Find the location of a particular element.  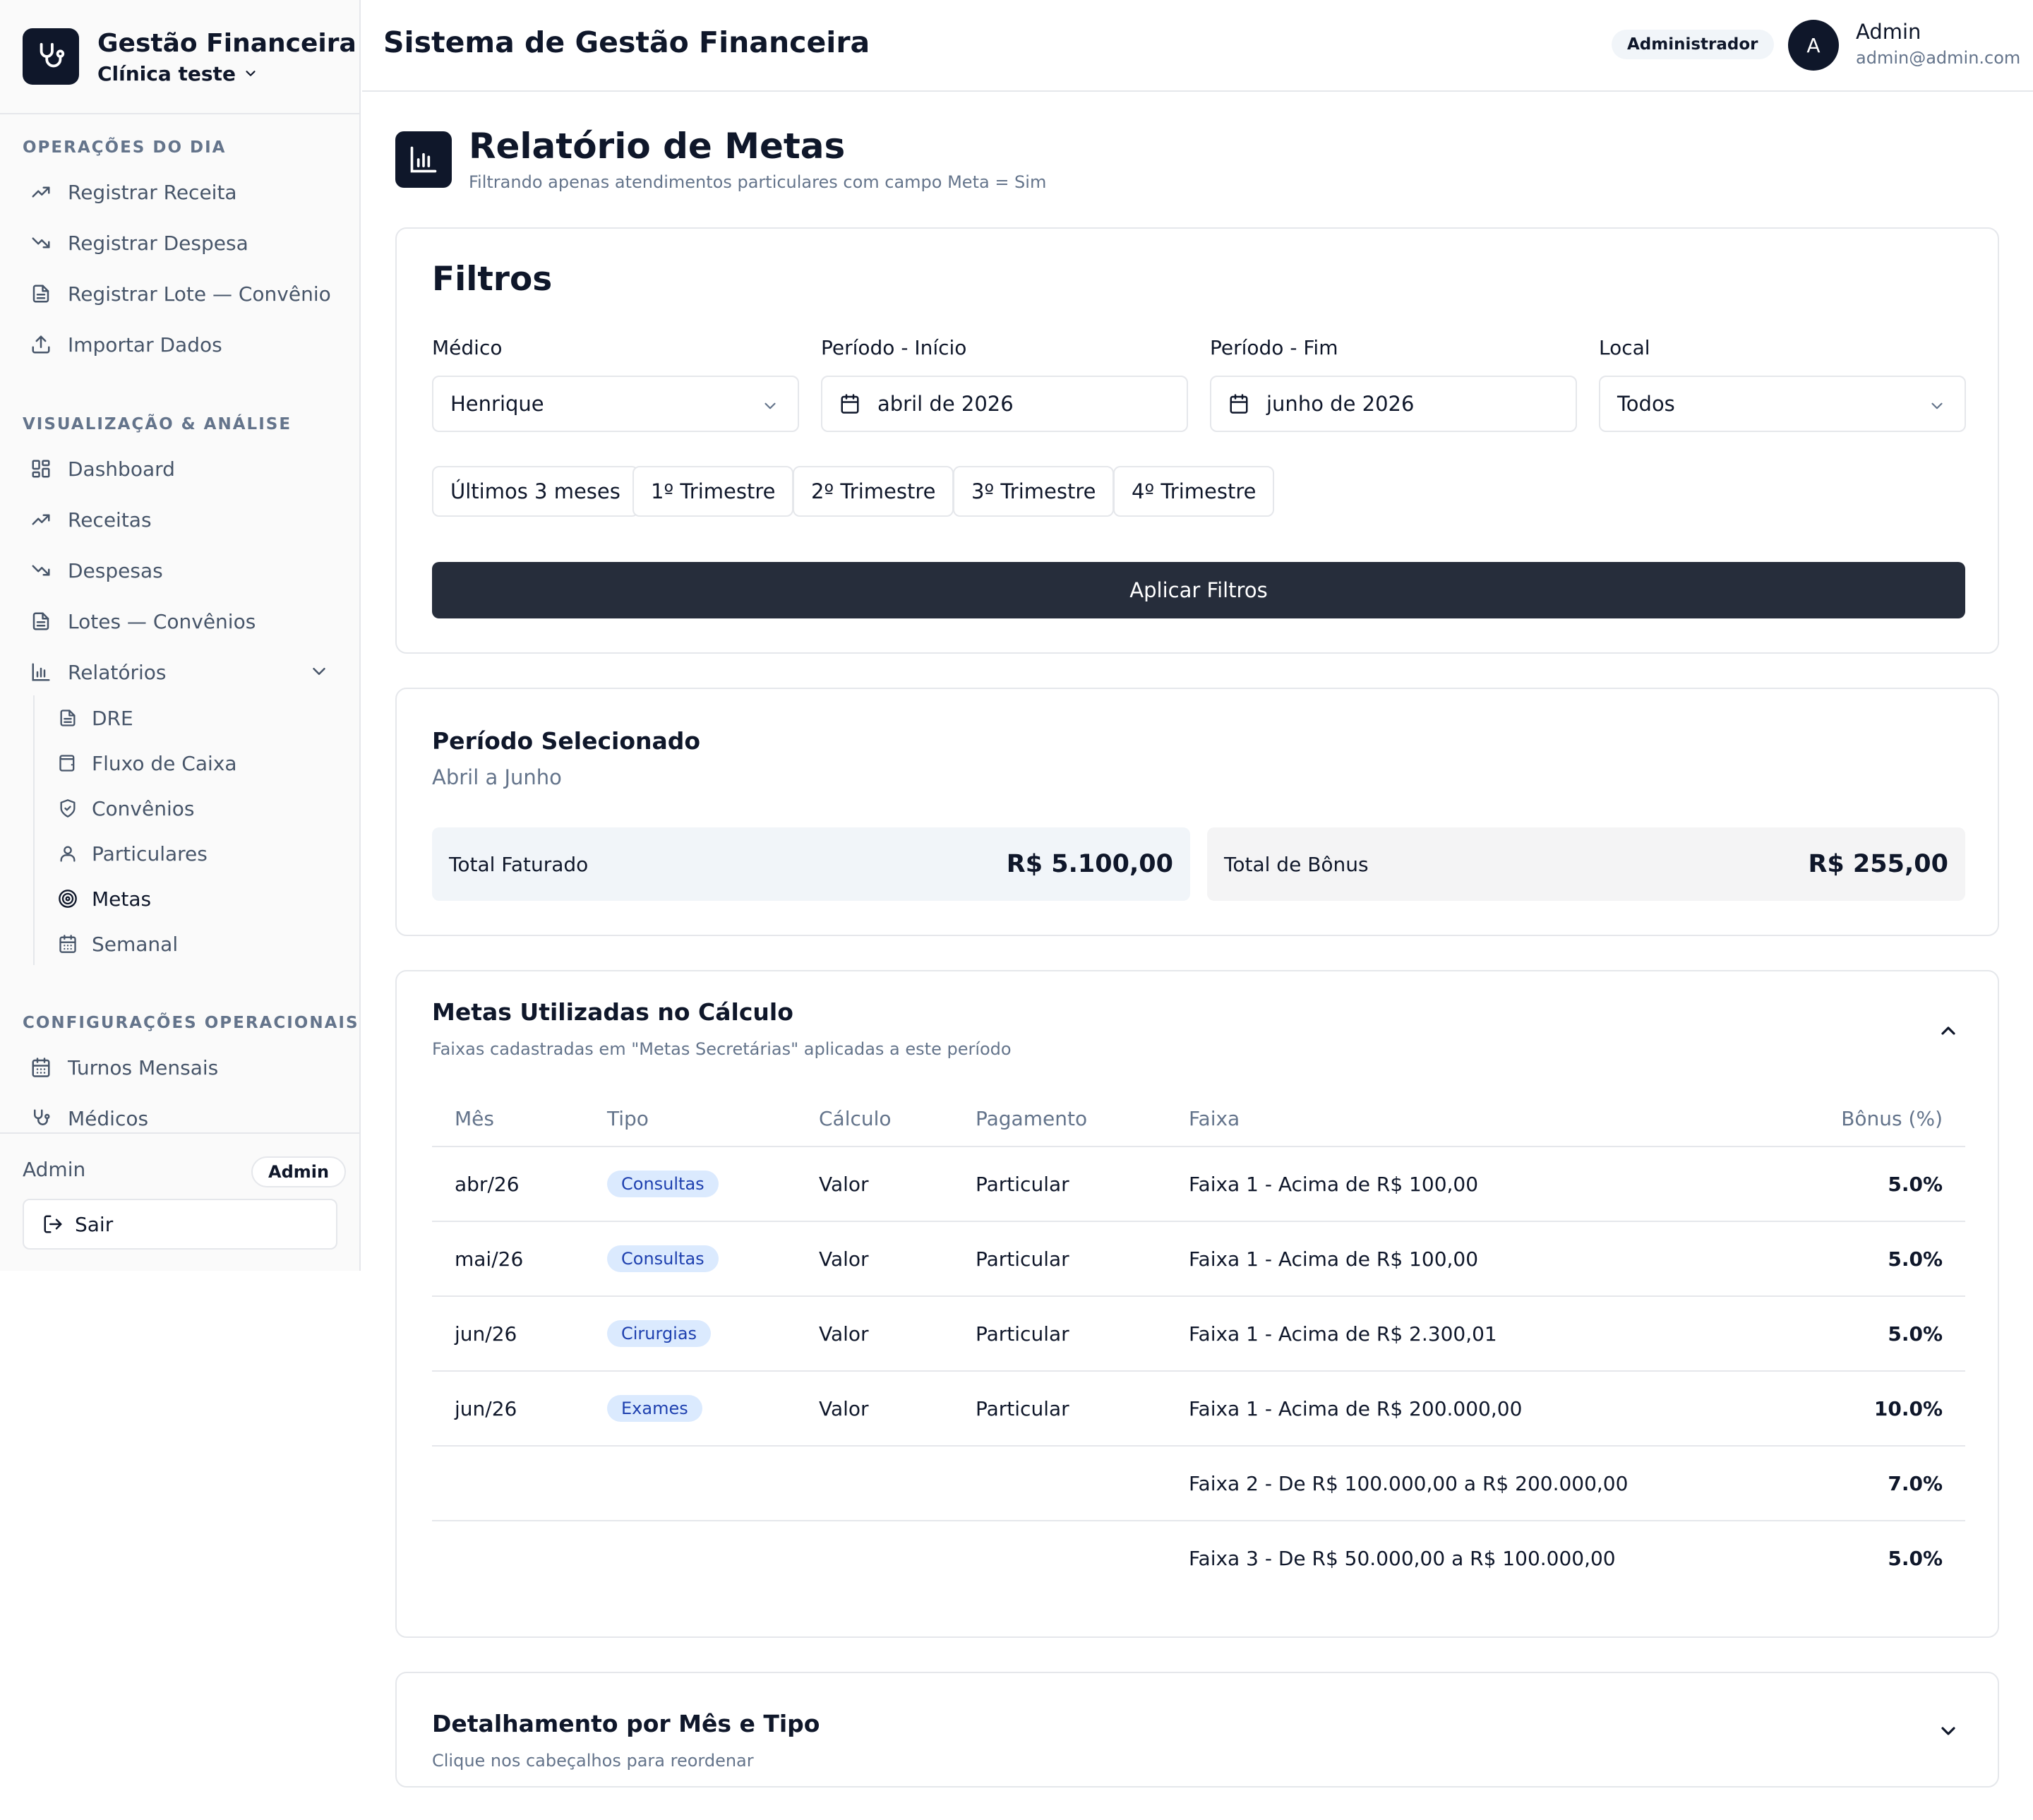

quick-3-trimestre: 3º Trimestre is located at coordinates (1034, 491).